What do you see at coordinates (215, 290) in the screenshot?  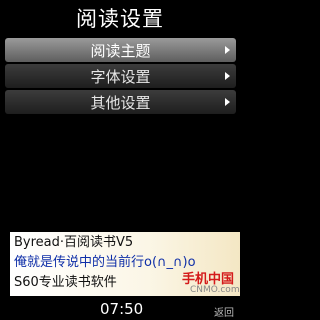 I see `watermark-site: CNMO.com` at bounding box center [215, 290].